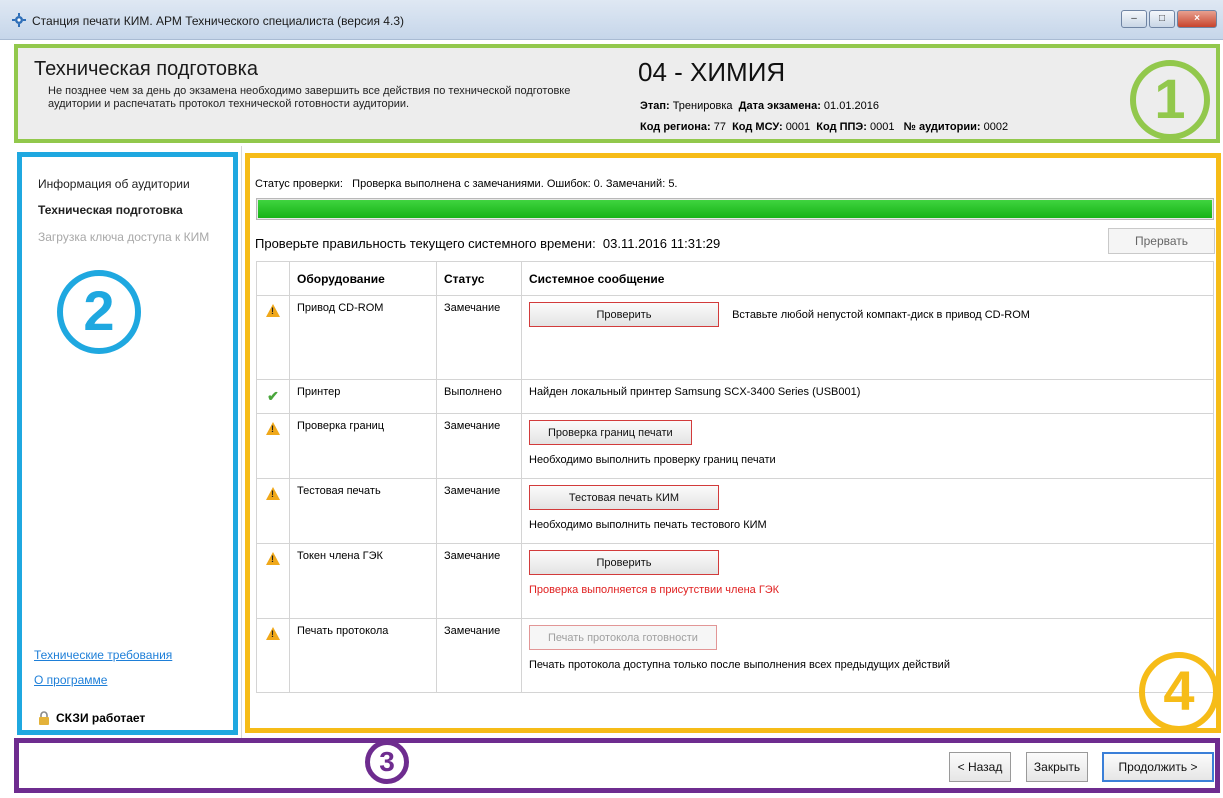 The height and width of the screenshot is (798, 1223). Describe the element at coordinates (70, 680) in the screenshot. I see `about-link: О программе` at that location.